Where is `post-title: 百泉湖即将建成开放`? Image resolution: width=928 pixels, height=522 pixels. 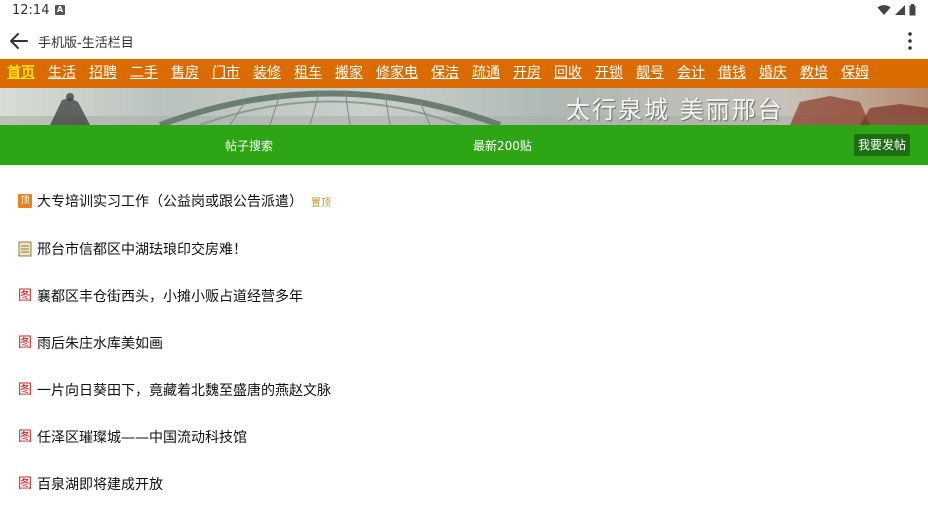 post-title: 百泉湖即将建成开放 is located at coordinates (100, 484).